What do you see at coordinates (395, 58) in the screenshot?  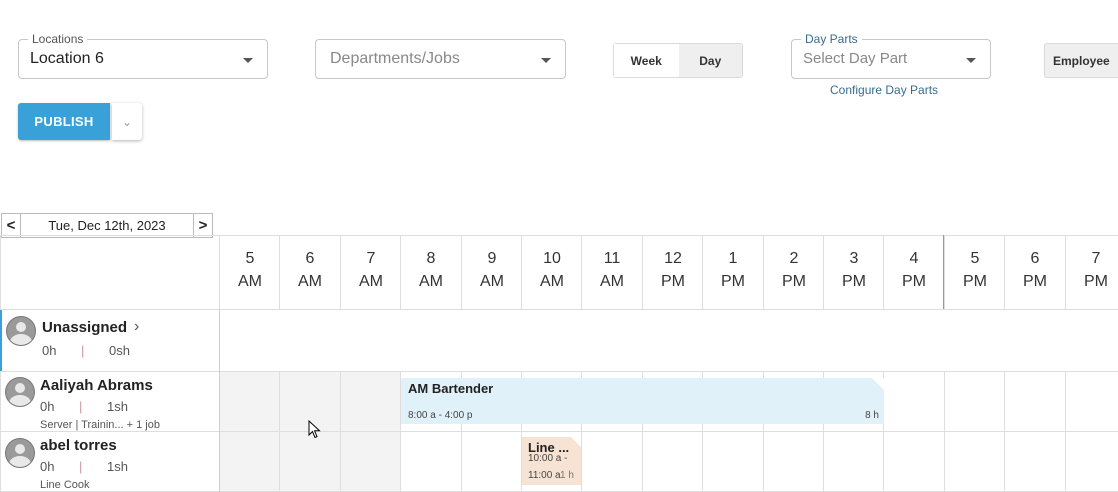 I see `departments-placeholder: Departments/Jobs` at bounding box center [395, 58].